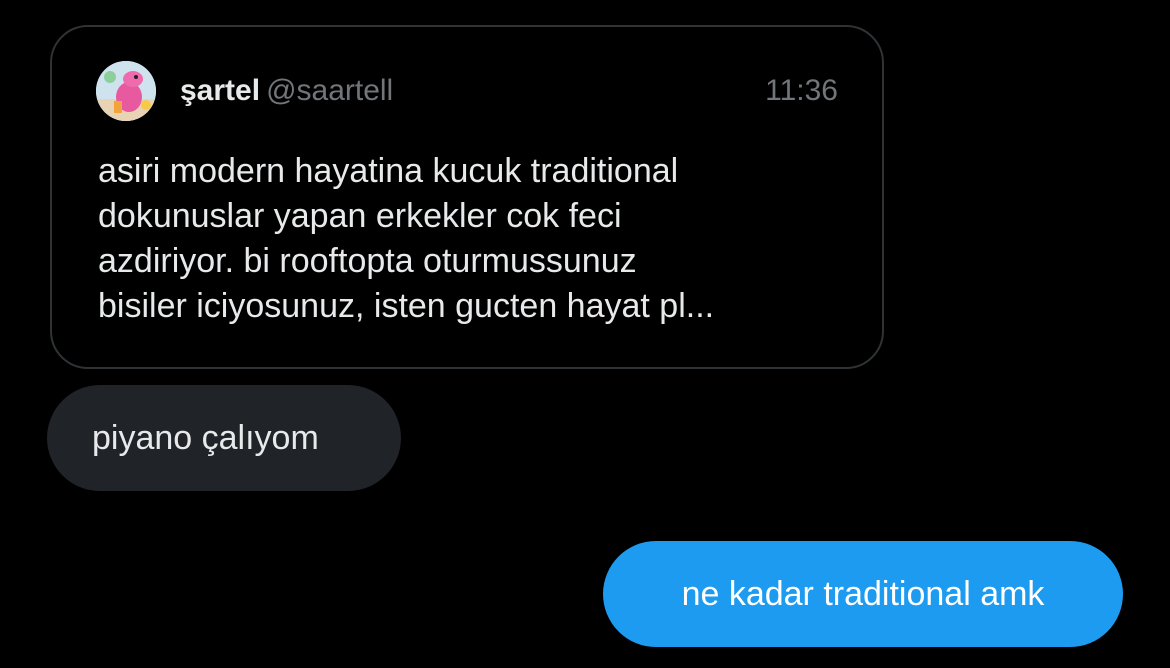 The height and width of the screenshot is (668, 1170). I want to click on quoted-post-text-line: dokunuslar yapan erkekler cok feci, so click(360, 216).